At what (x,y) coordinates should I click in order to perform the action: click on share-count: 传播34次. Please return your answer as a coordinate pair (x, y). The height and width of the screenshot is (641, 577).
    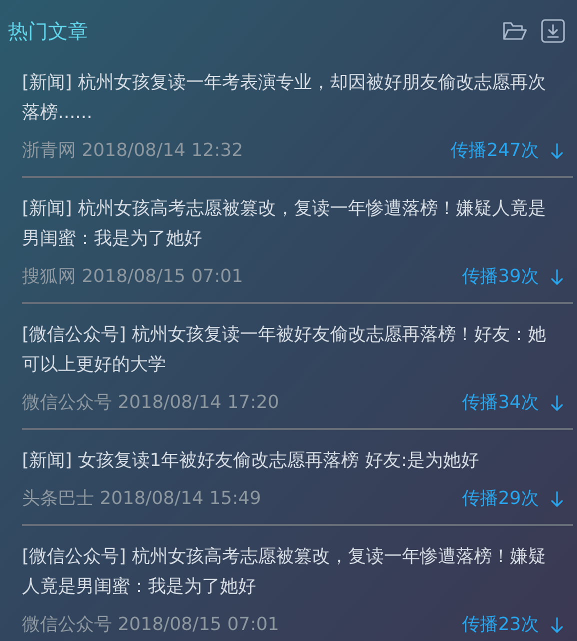
    Looking at the image, I should click on (500, 403).